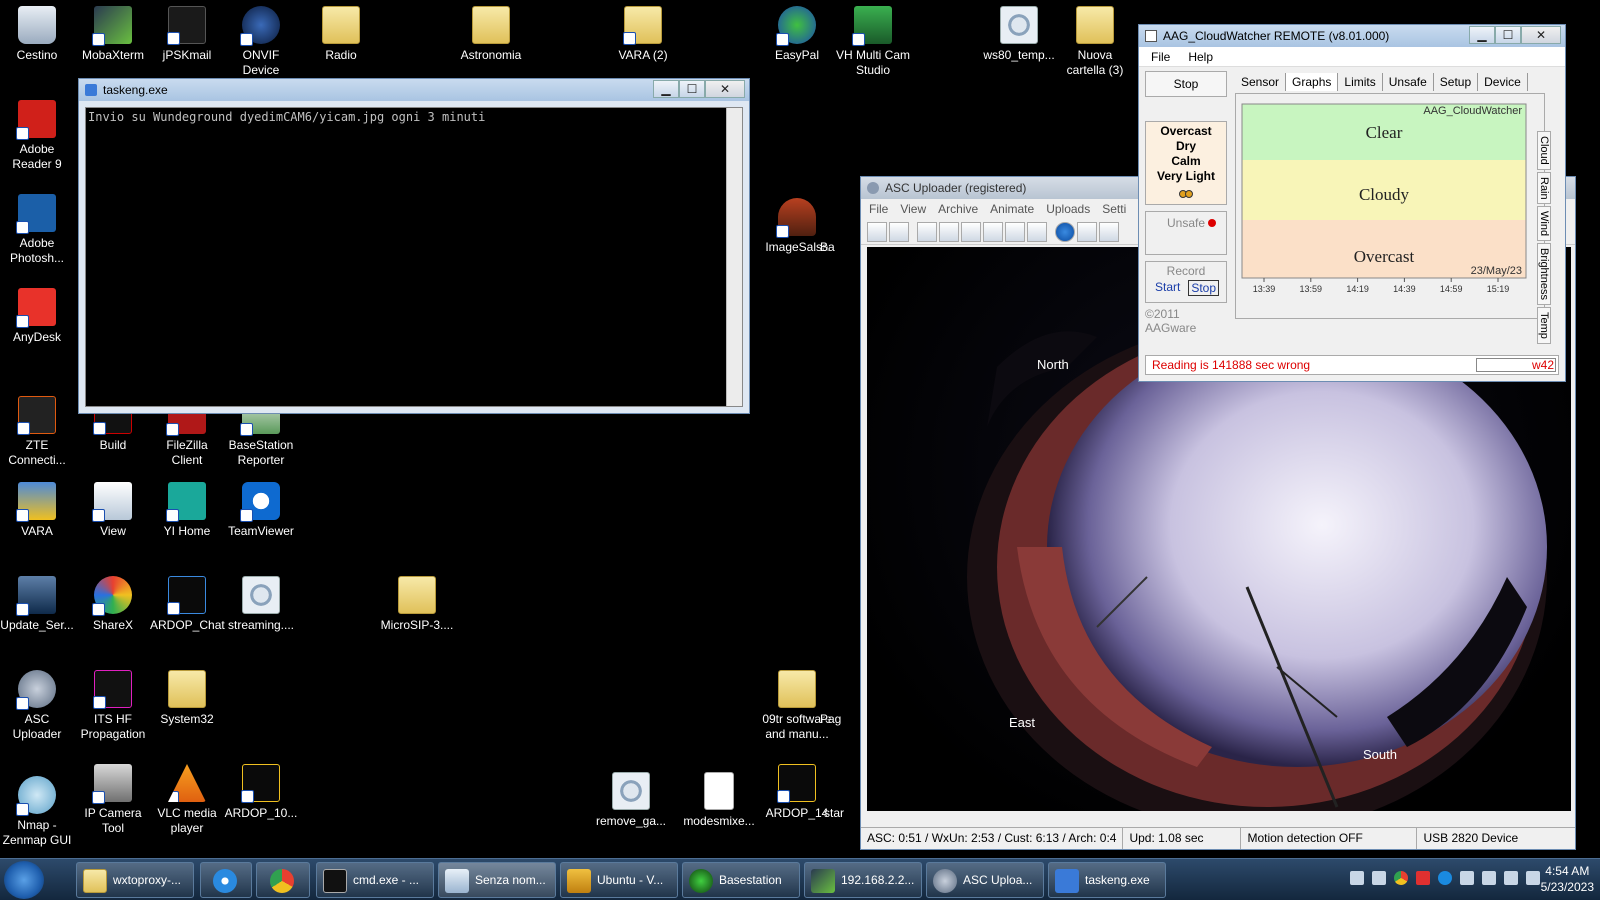 The height and width of the screenshot is (900, 1600). Describe the element at coordinates (1544, 188) in the screenshot. I see `side-tab-rain: Rain` at that location.